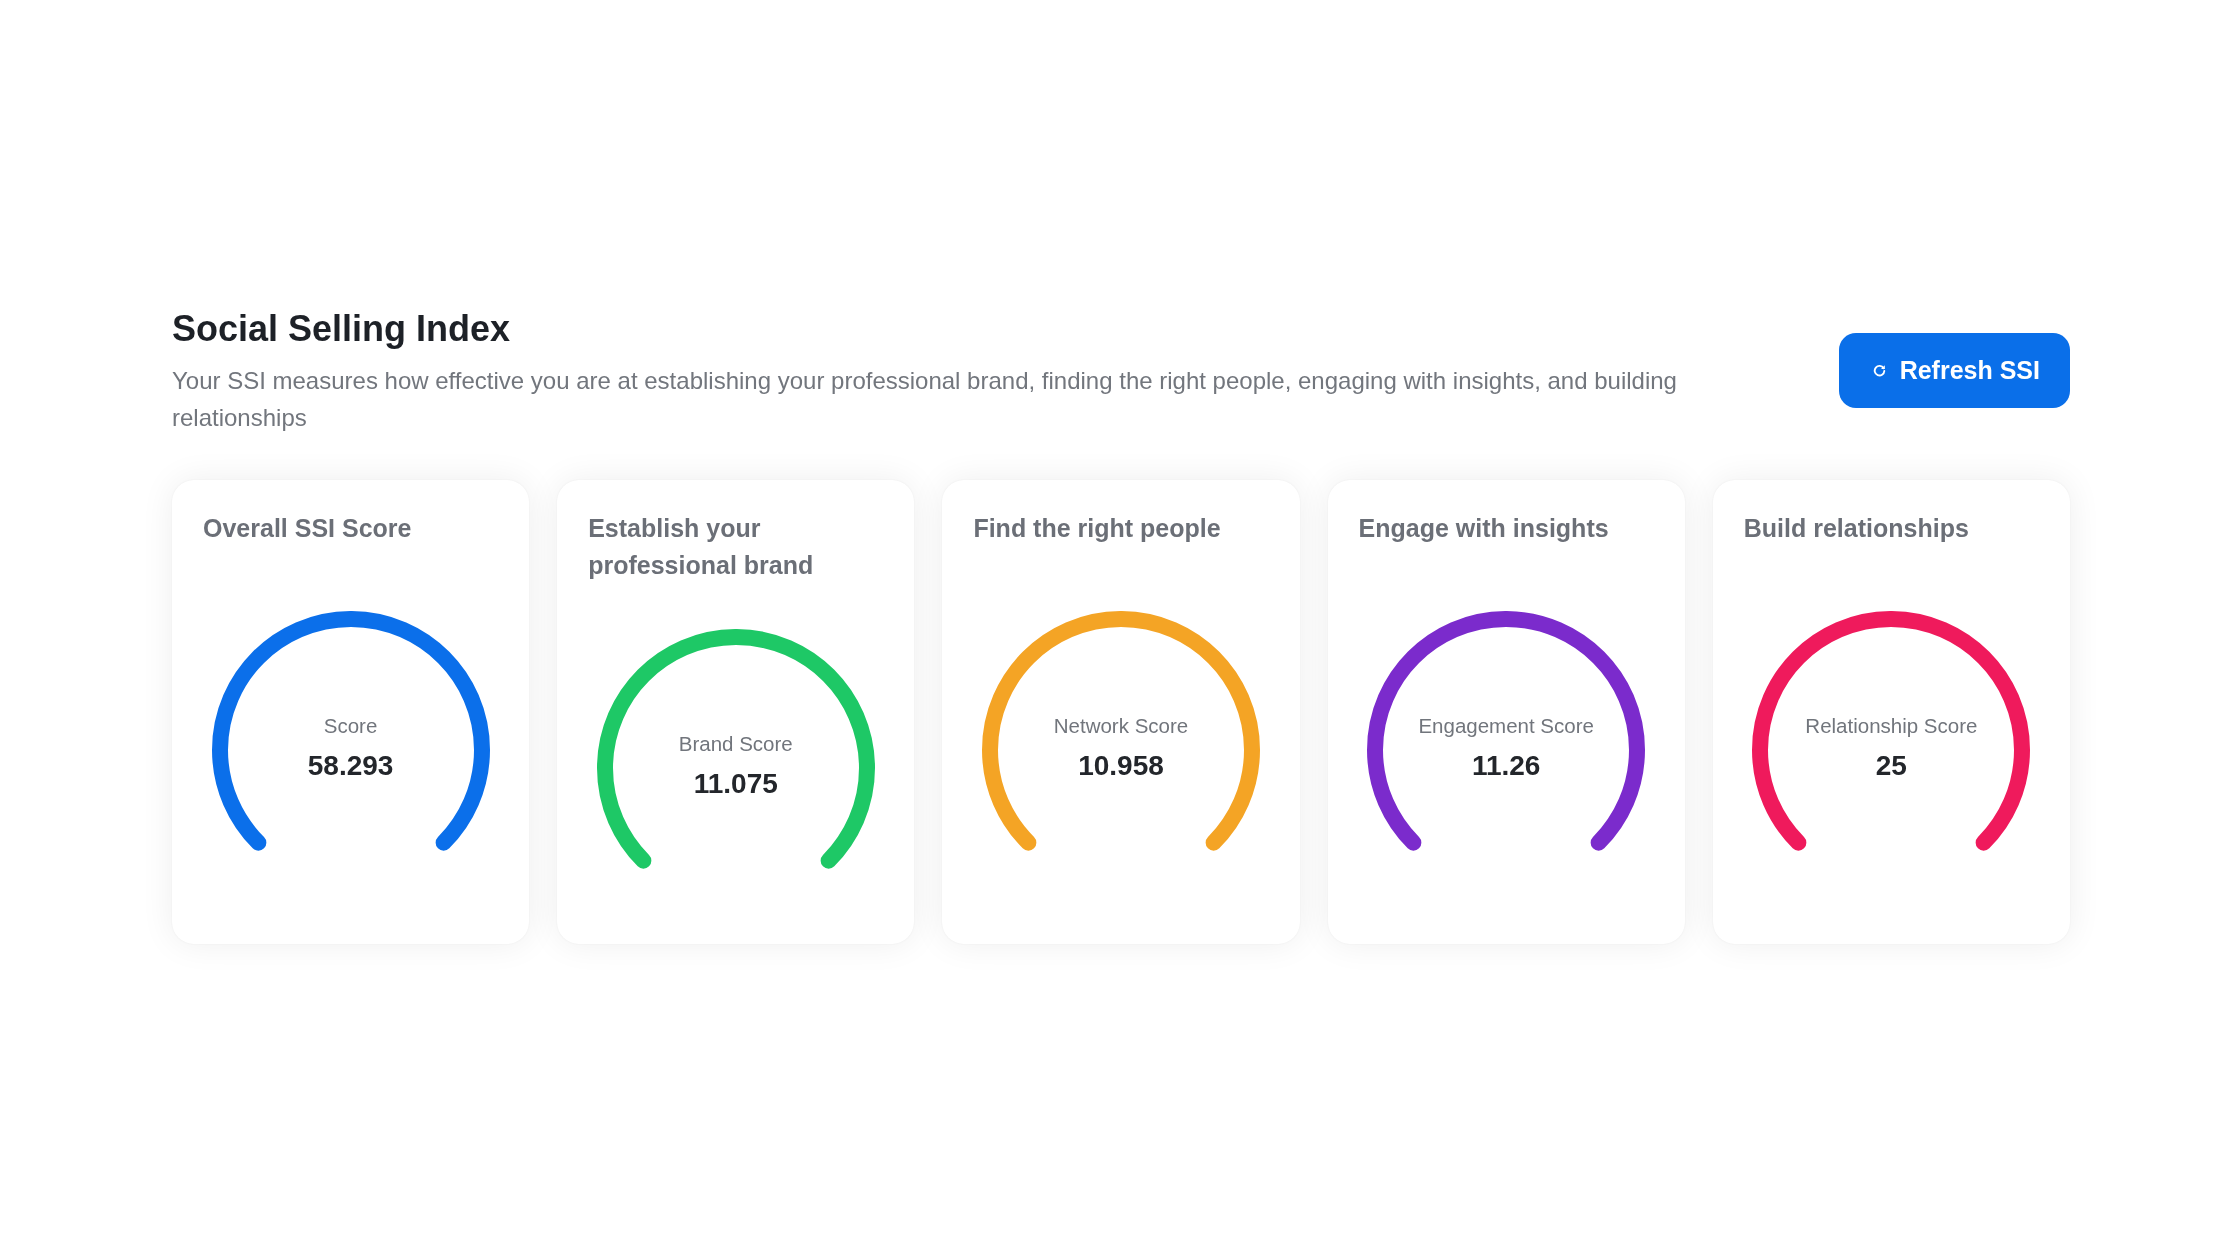  I want to click on score-value: 10.958, so click(1121, 765).